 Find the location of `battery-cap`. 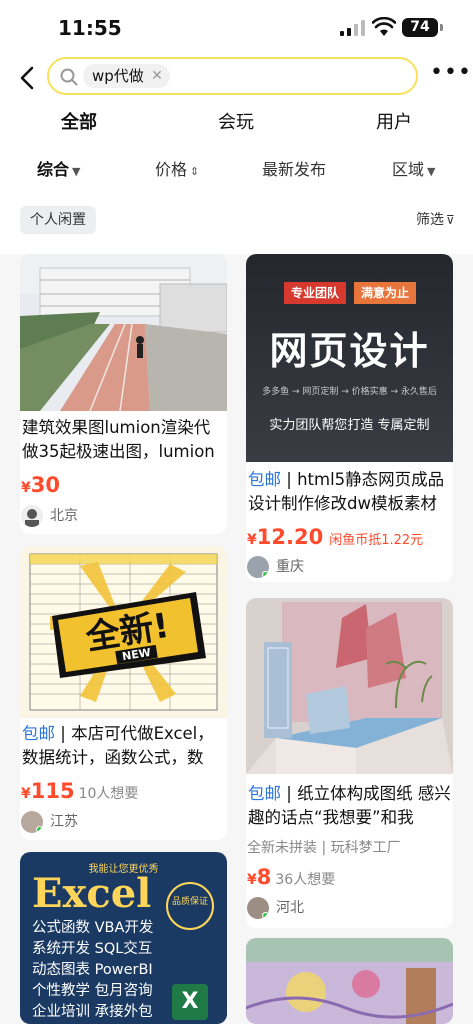

battery-cap is located at coordinates (441, 27).